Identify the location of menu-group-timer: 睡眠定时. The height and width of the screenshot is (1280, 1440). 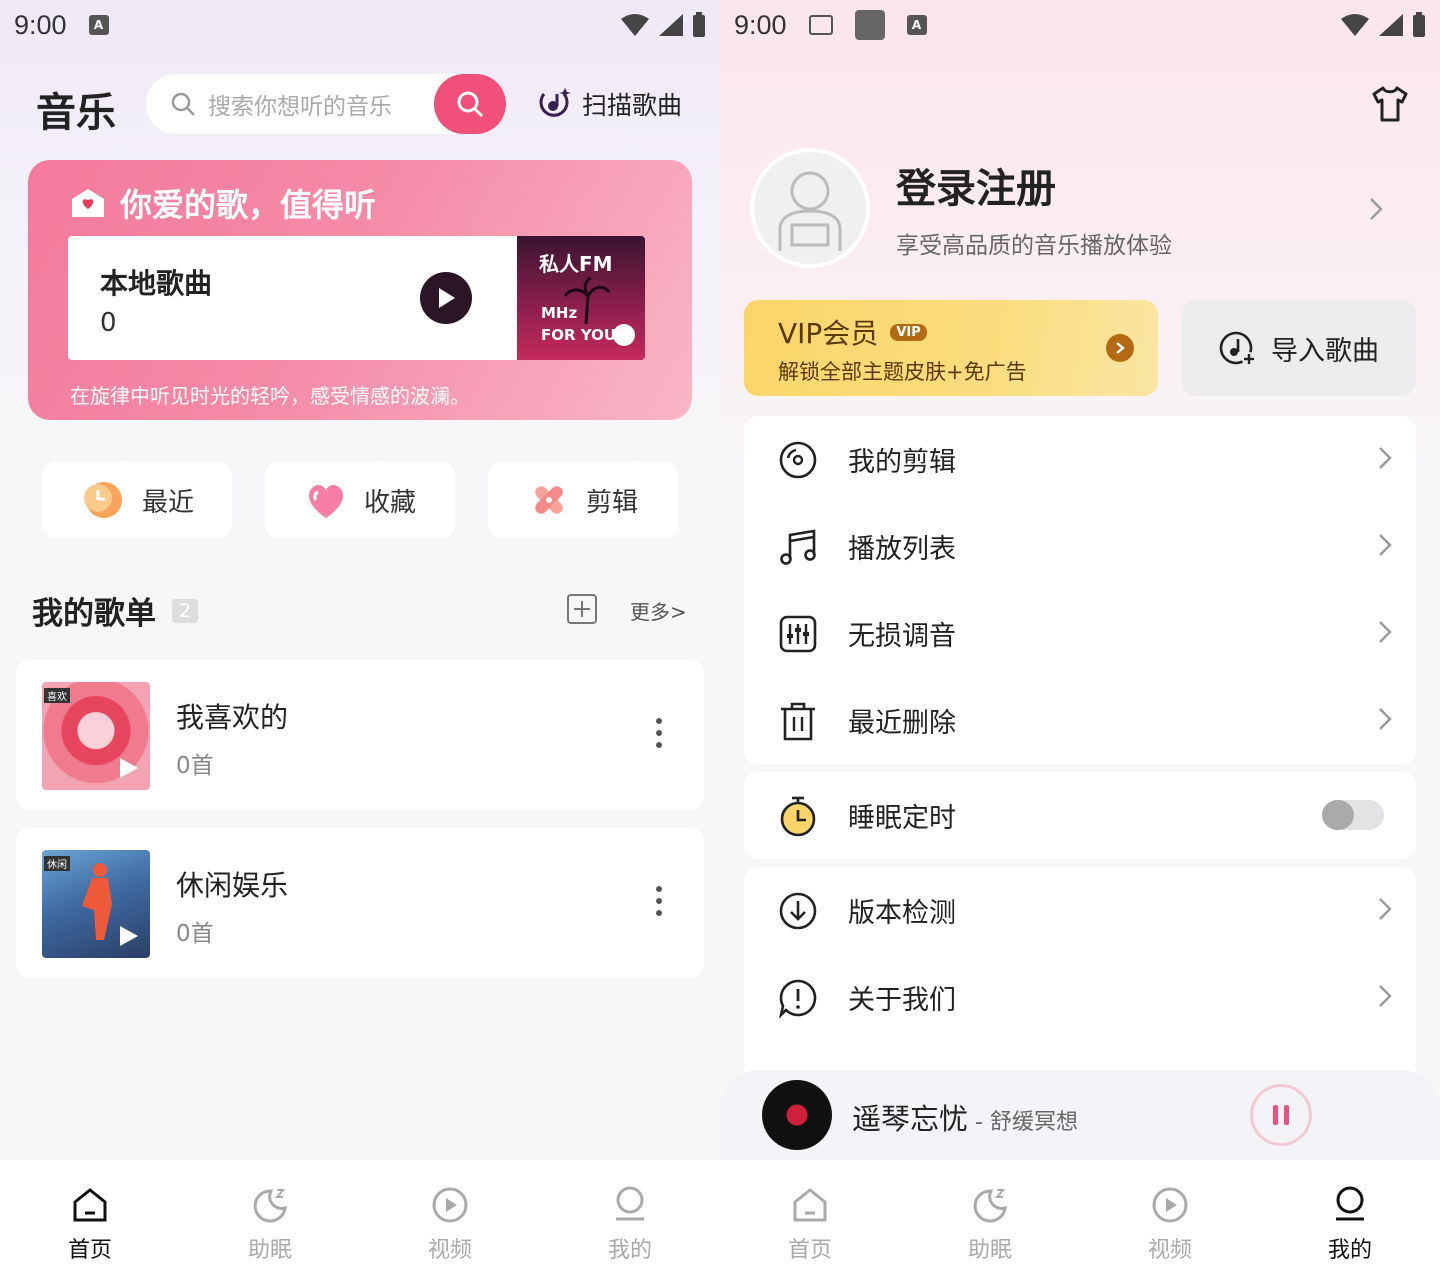
(1080, 815).